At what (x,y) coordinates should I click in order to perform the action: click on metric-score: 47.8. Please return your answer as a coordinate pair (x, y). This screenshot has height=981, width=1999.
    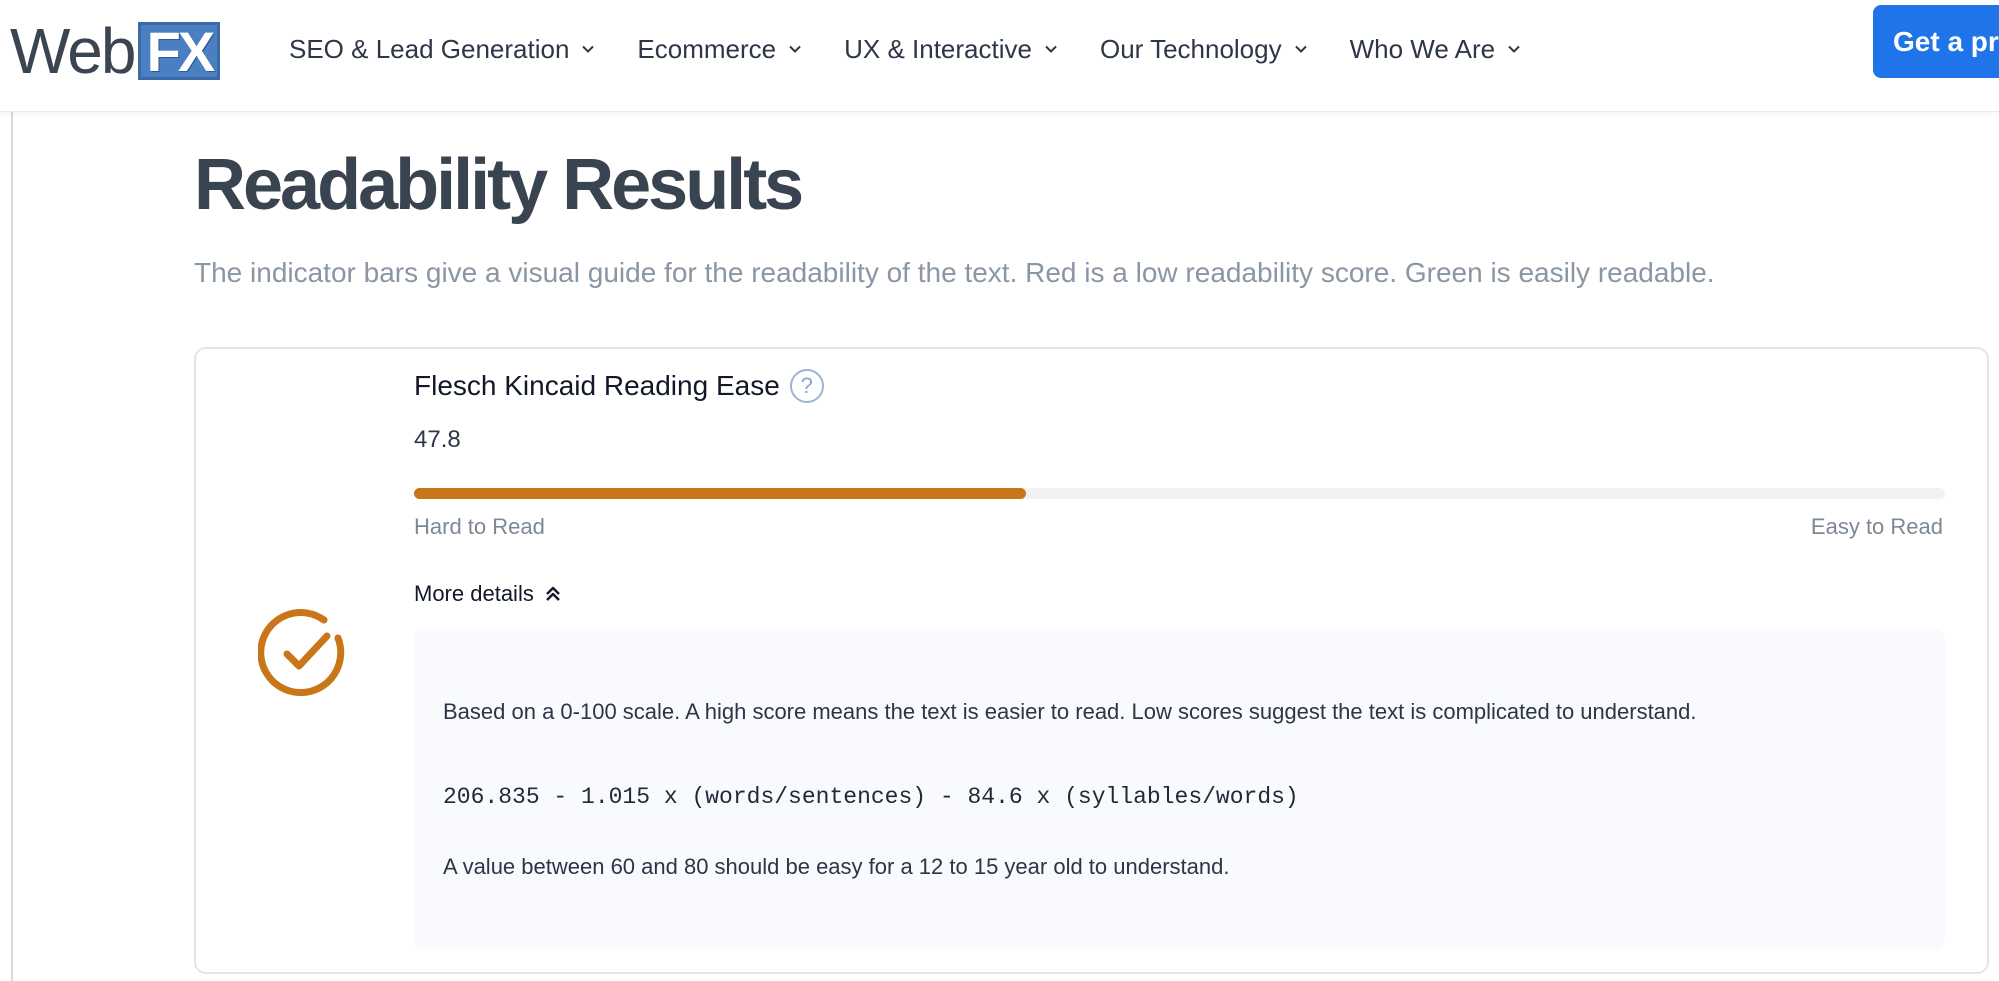
    Looking at the image, I should click on (437, 439).